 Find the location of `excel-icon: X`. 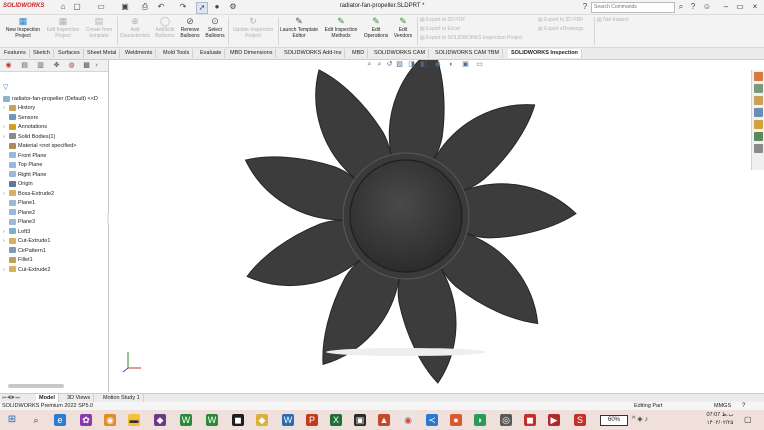

excel-icon: X is located at coordinates (336, 420).